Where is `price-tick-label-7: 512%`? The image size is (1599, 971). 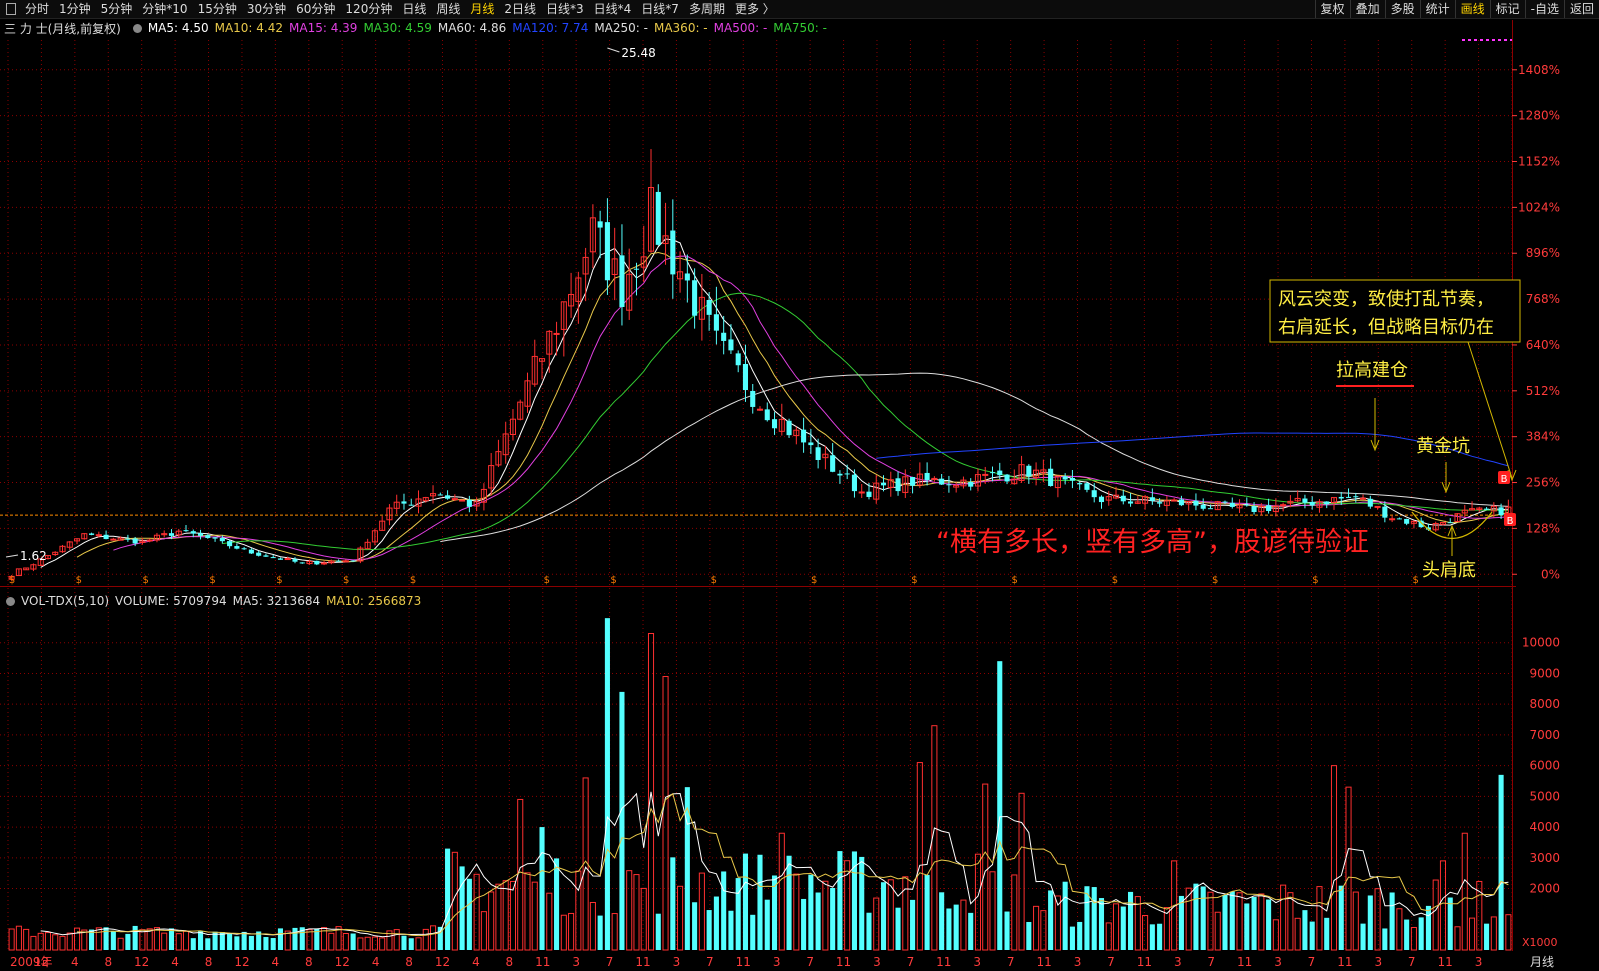
price-tick-label-7: 512% is located at coordinates (1543, 391).